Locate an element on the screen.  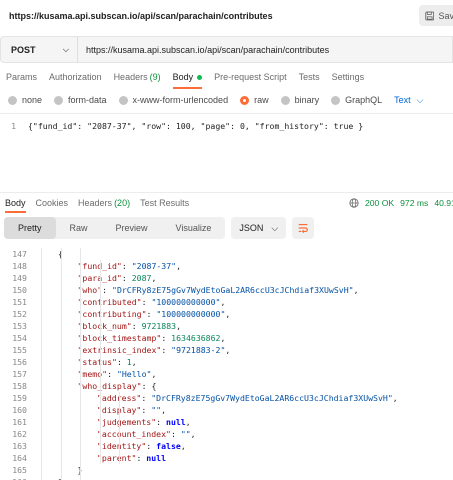
response-line: 157 "memo": "Hello", is located at coordinates (226, 374).